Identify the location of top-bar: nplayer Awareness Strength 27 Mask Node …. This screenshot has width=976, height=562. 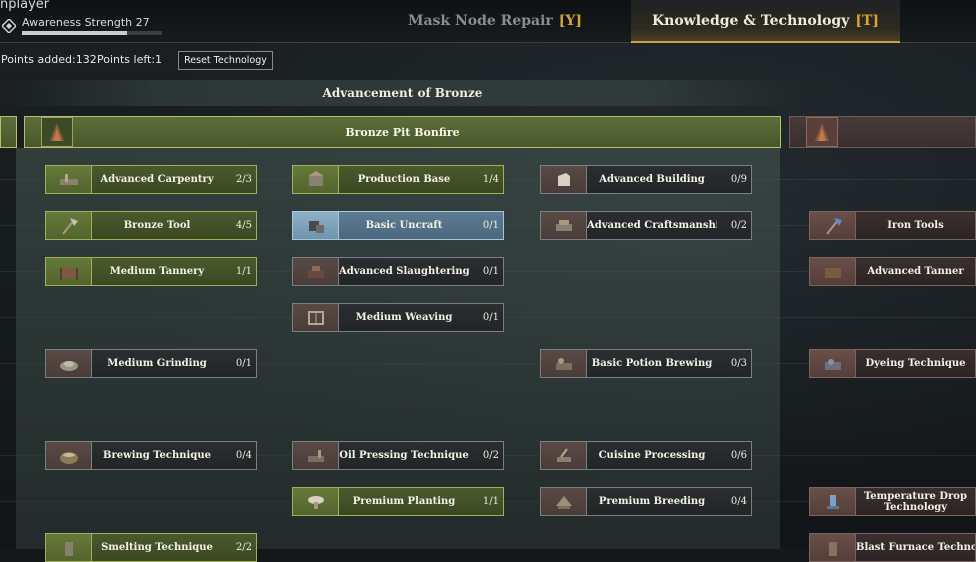
(488, 21).